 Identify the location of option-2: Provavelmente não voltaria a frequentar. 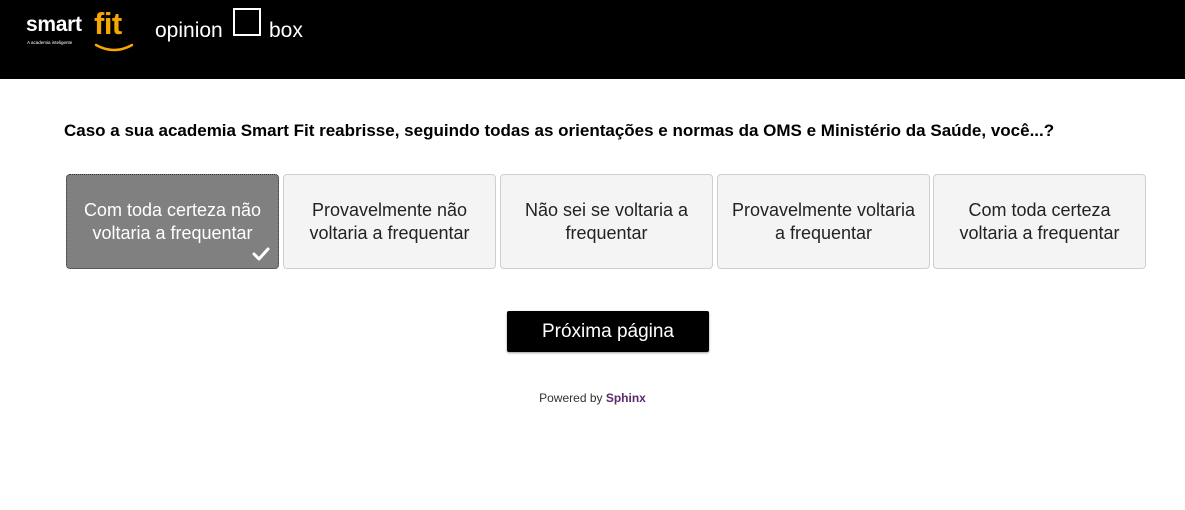
(389, 221).